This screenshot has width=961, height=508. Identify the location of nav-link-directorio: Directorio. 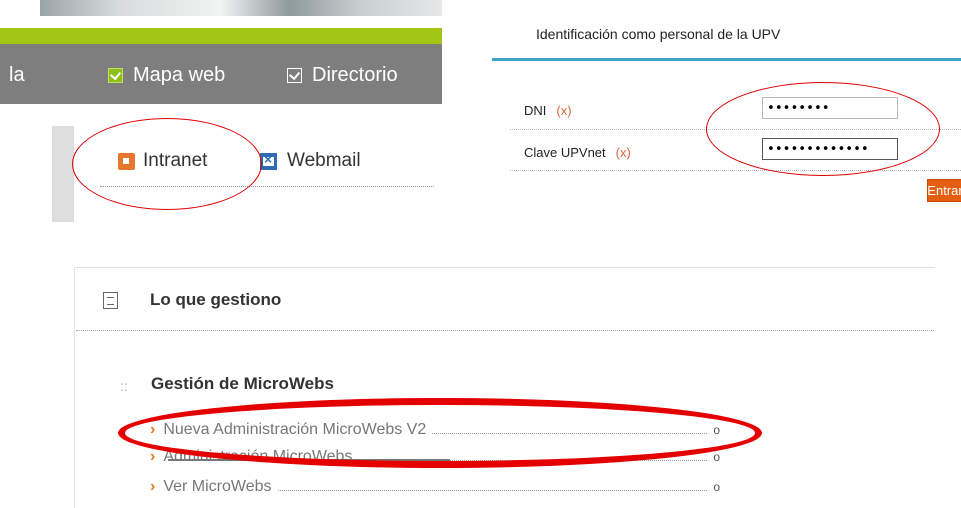
(342, 75).